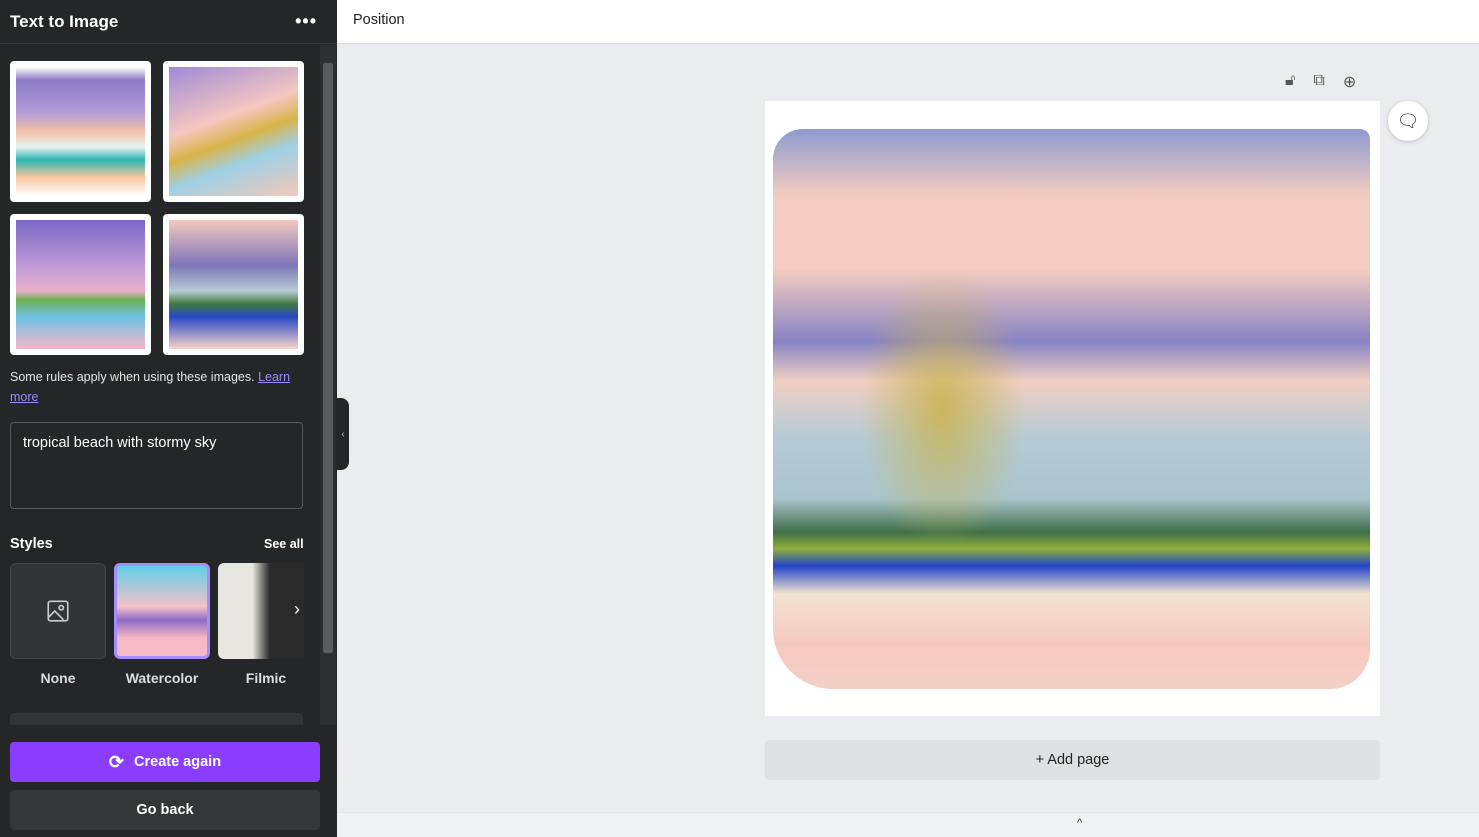  What do you see at coordinates (1349, 82) in the screenshot?
I see `add-page-icon: ⊕` at bounding box center [1349, 82].